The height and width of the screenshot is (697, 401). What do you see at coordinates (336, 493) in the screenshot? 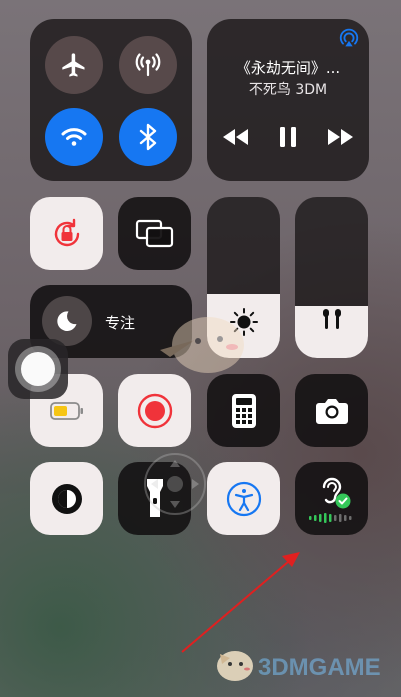
I see `hearing-icon` at bounding box center [336, 493].